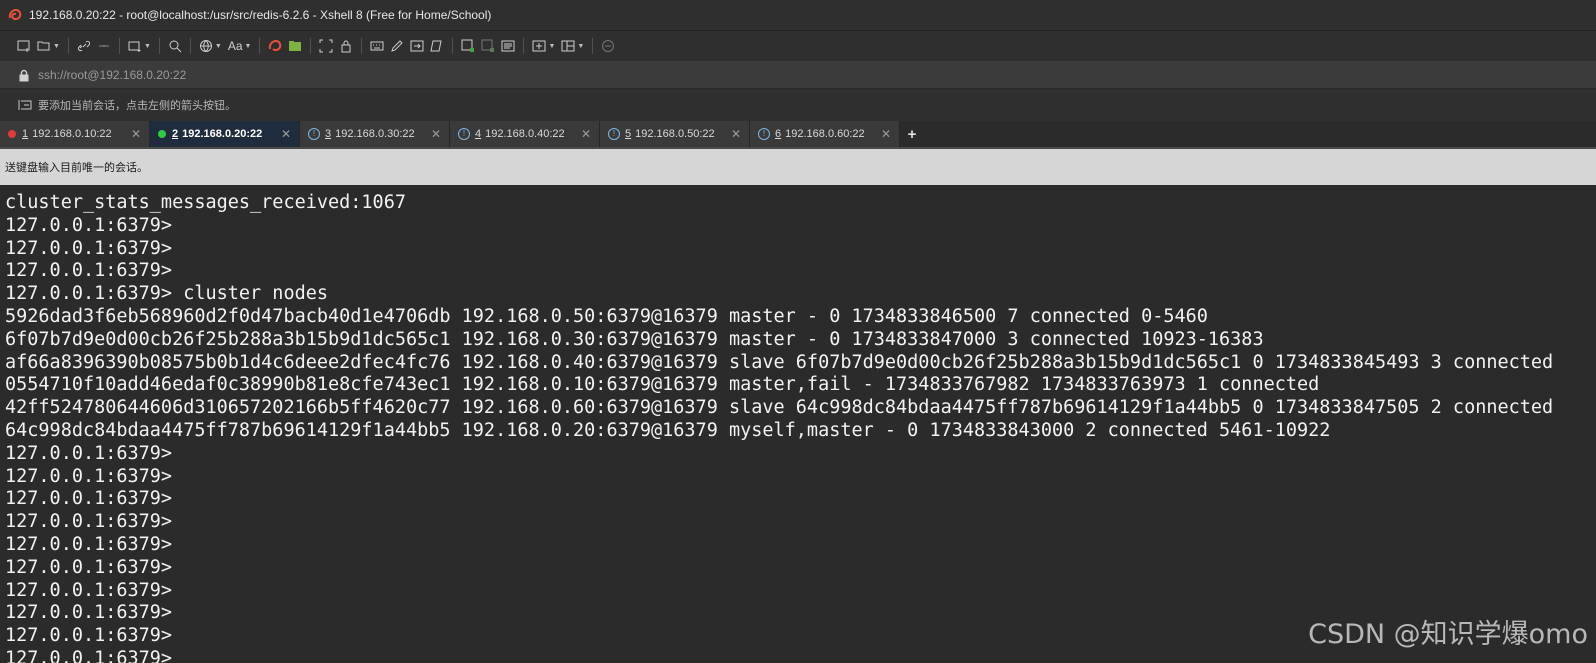 This screenshot has width=1596, height=663. What do you see at coordinates (295, 46) in the screenshot?
I see `xftp-green-icon` at bounding box center [295, 46].